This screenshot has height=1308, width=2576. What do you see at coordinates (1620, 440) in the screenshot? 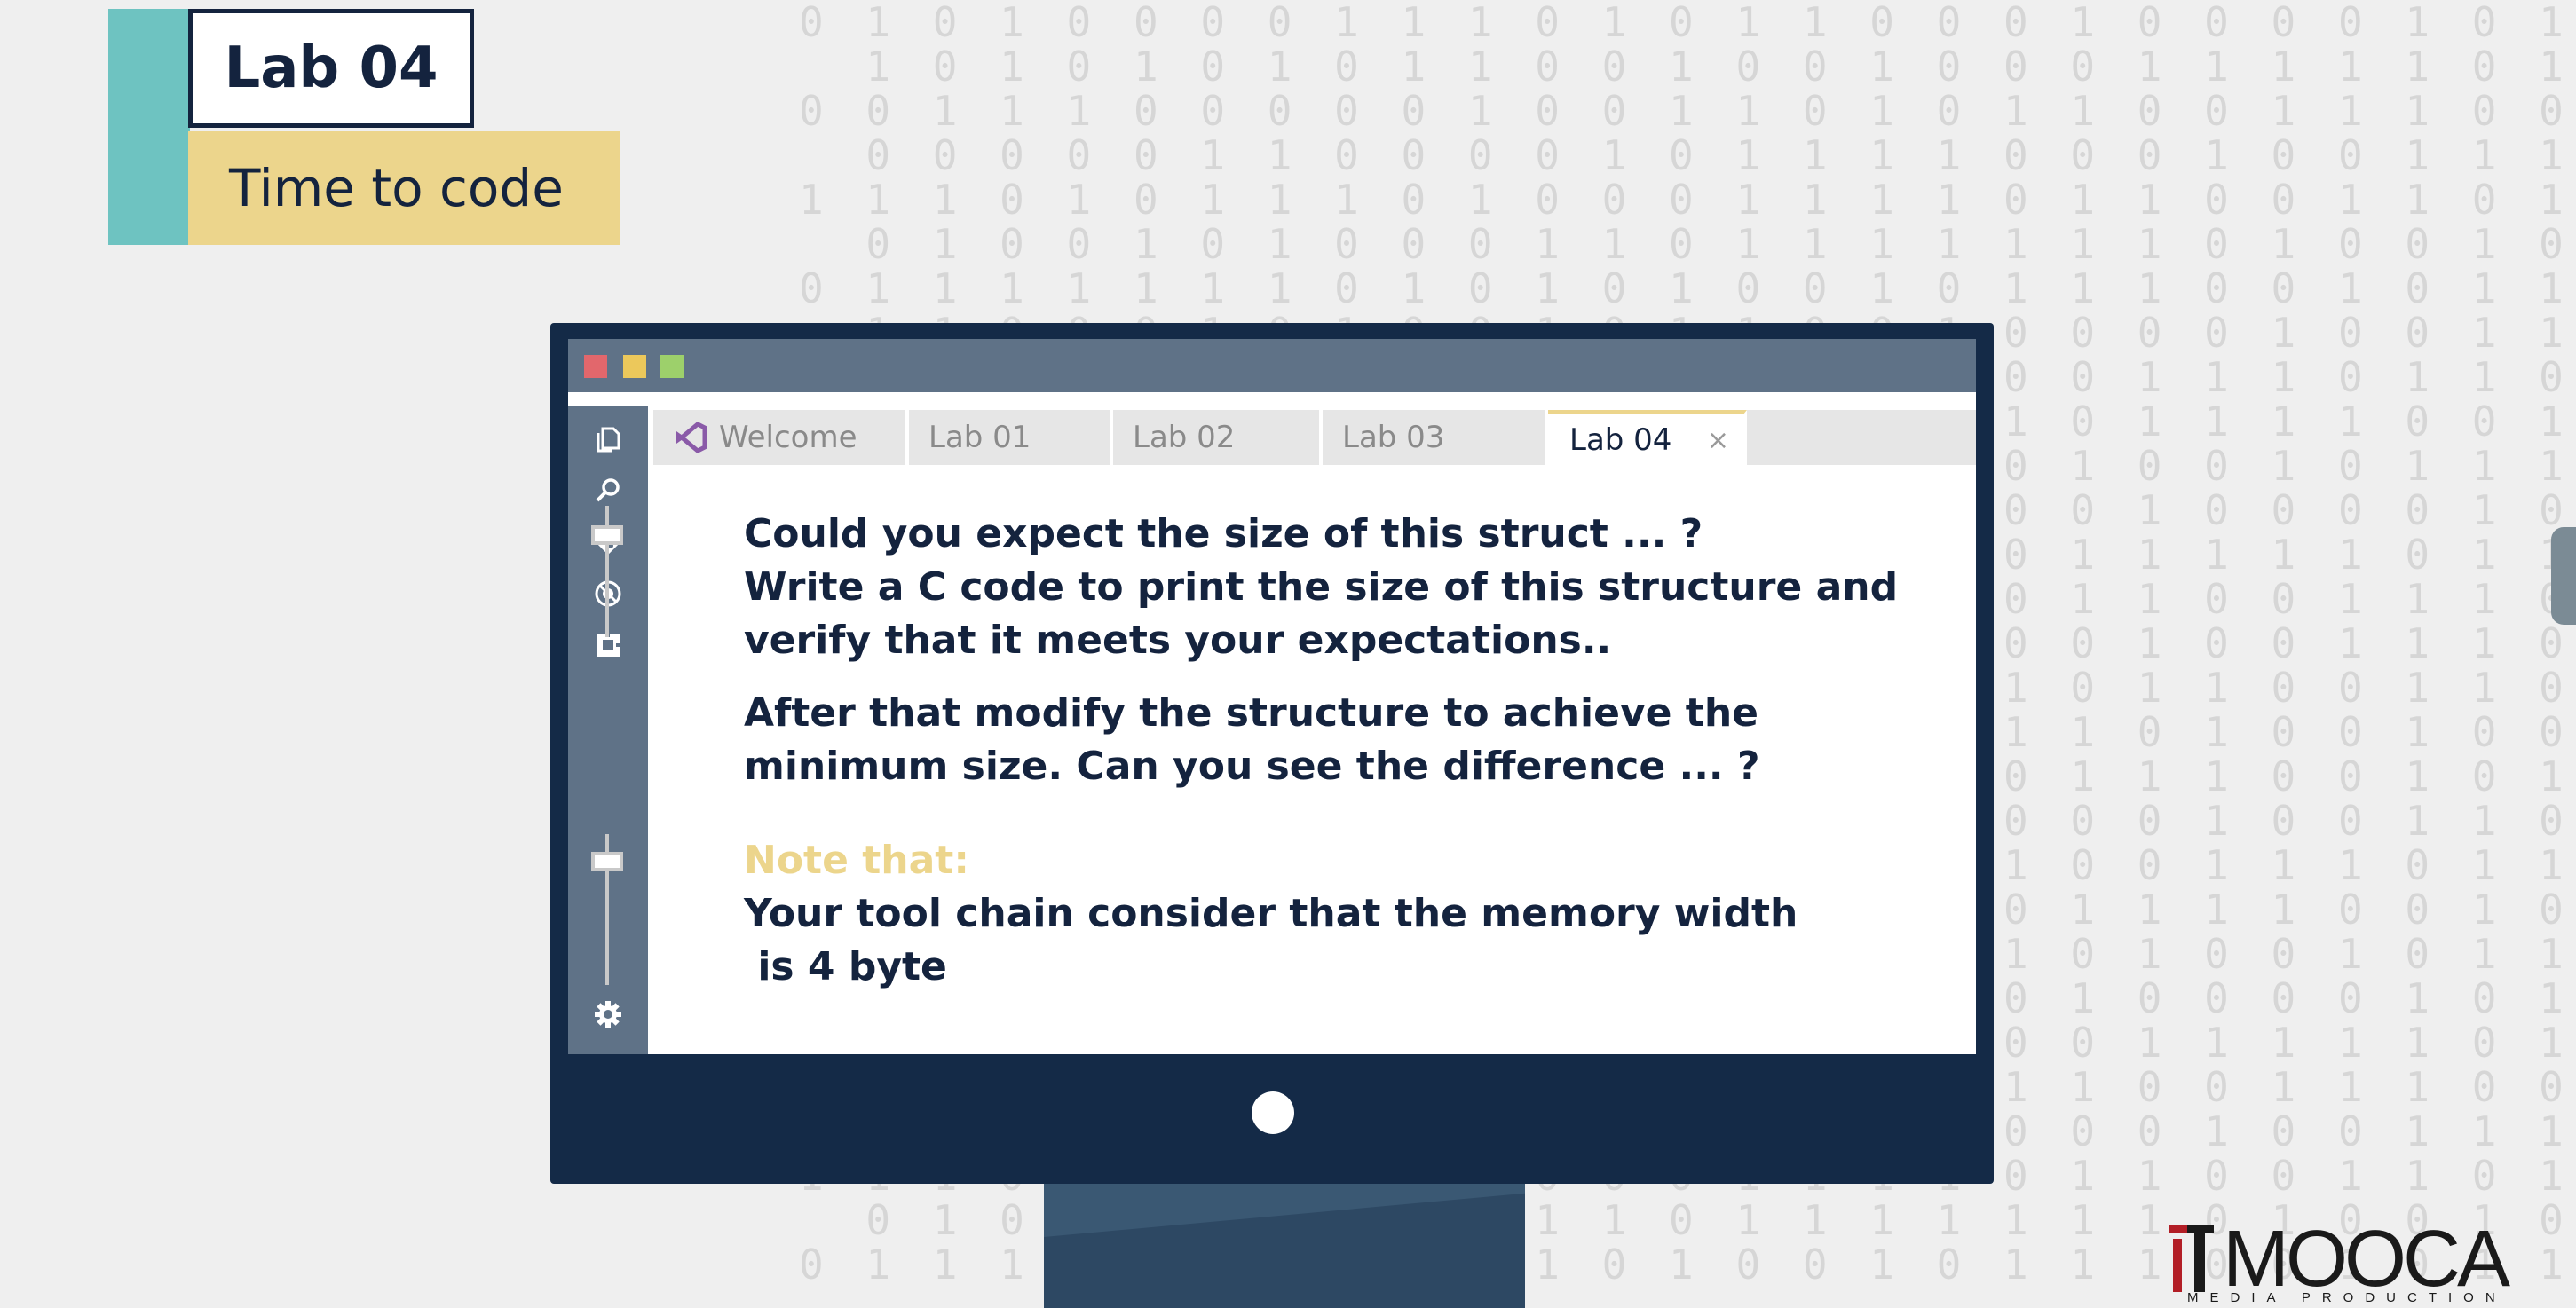
I see `tab-label: Lab 04` at bounding box center [1620, 440].